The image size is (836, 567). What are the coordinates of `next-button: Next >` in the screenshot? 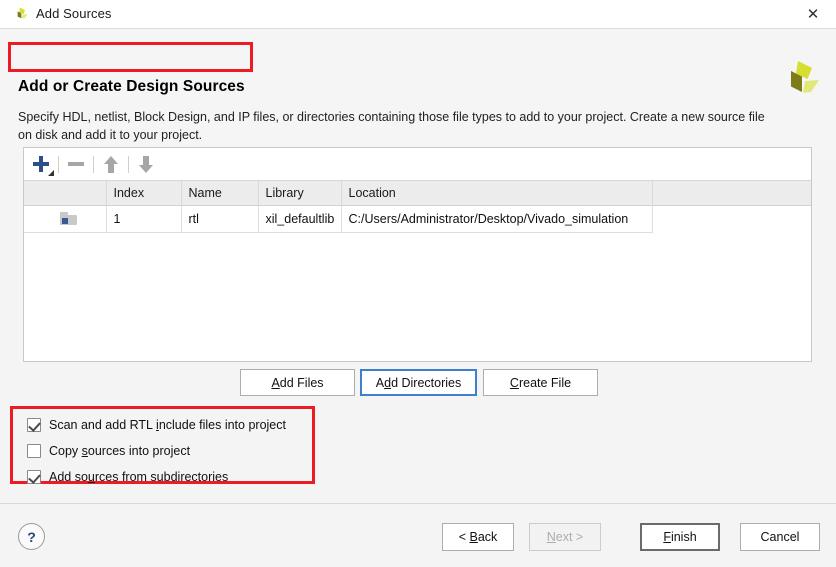 It's located at (565, 537).